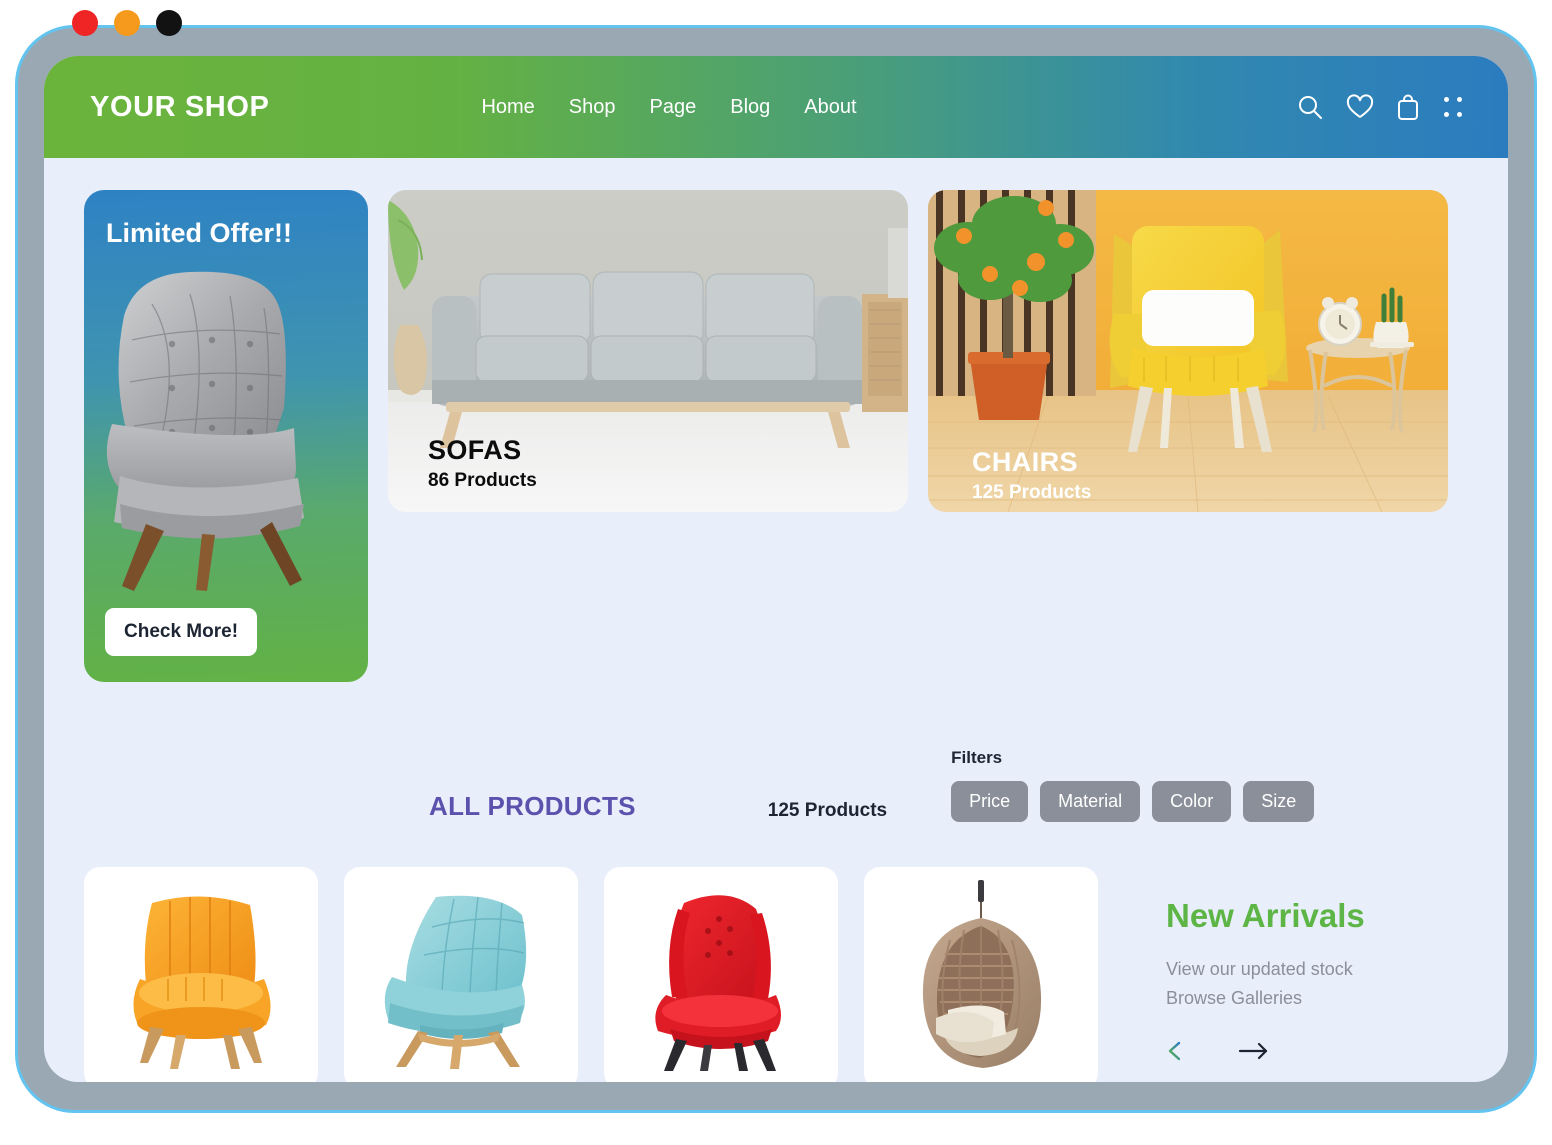 This screenshot has width=1552, height=1145. I want to click on filter-chip-color: Color, so click(1192, 801).